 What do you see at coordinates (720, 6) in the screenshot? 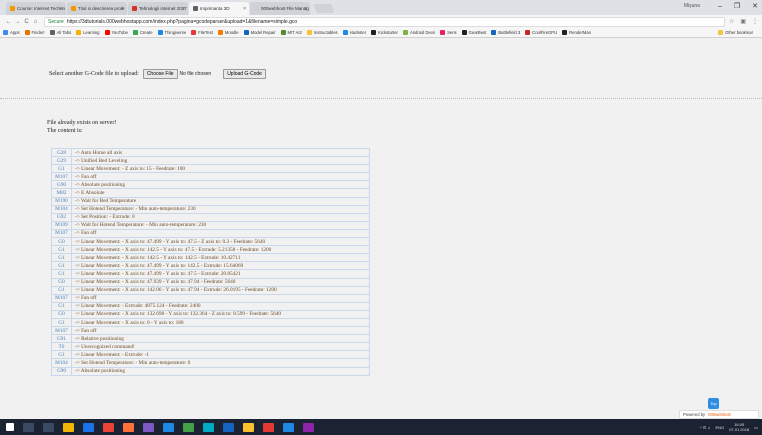
I see `minimize-button: –` at bounding box center [720, 6].